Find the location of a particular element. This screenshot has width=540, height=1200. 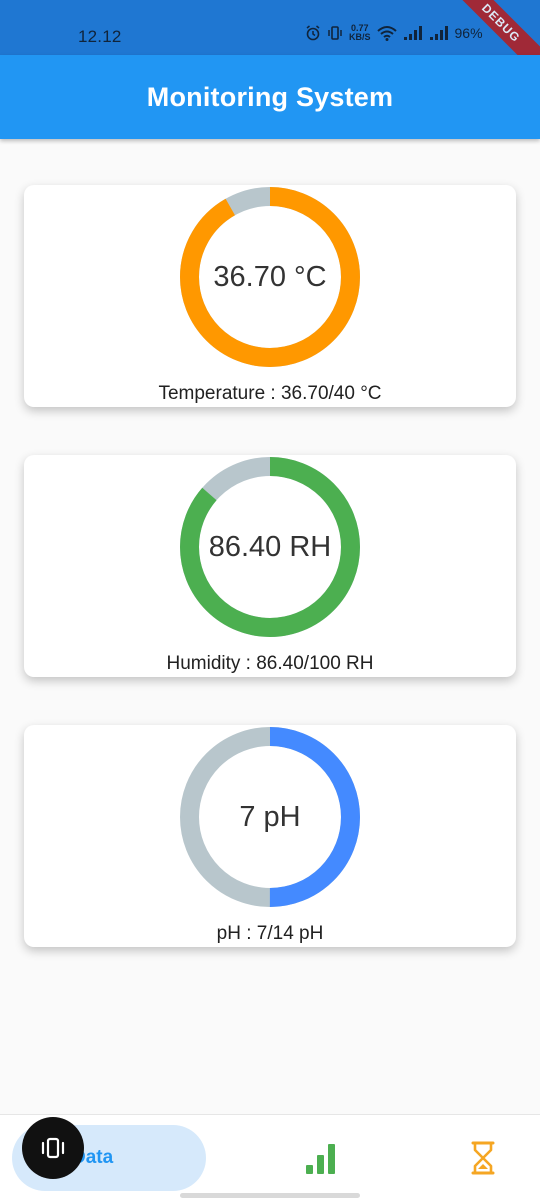

hourglass-icon is located at coordinates (483, 1158).